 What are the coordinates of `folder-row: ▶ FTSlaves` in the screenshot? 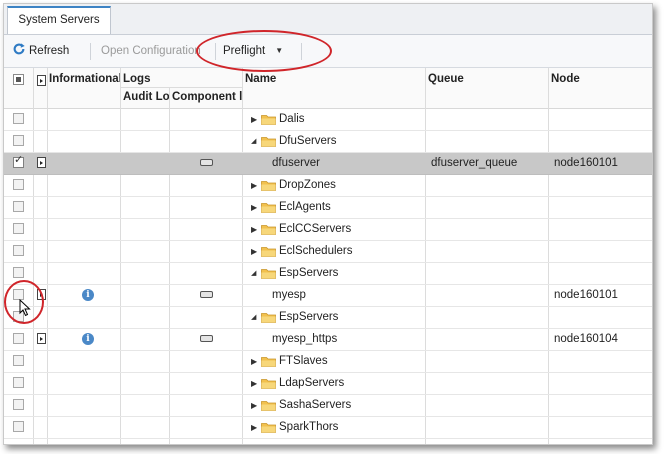 It's located at (328, 362).